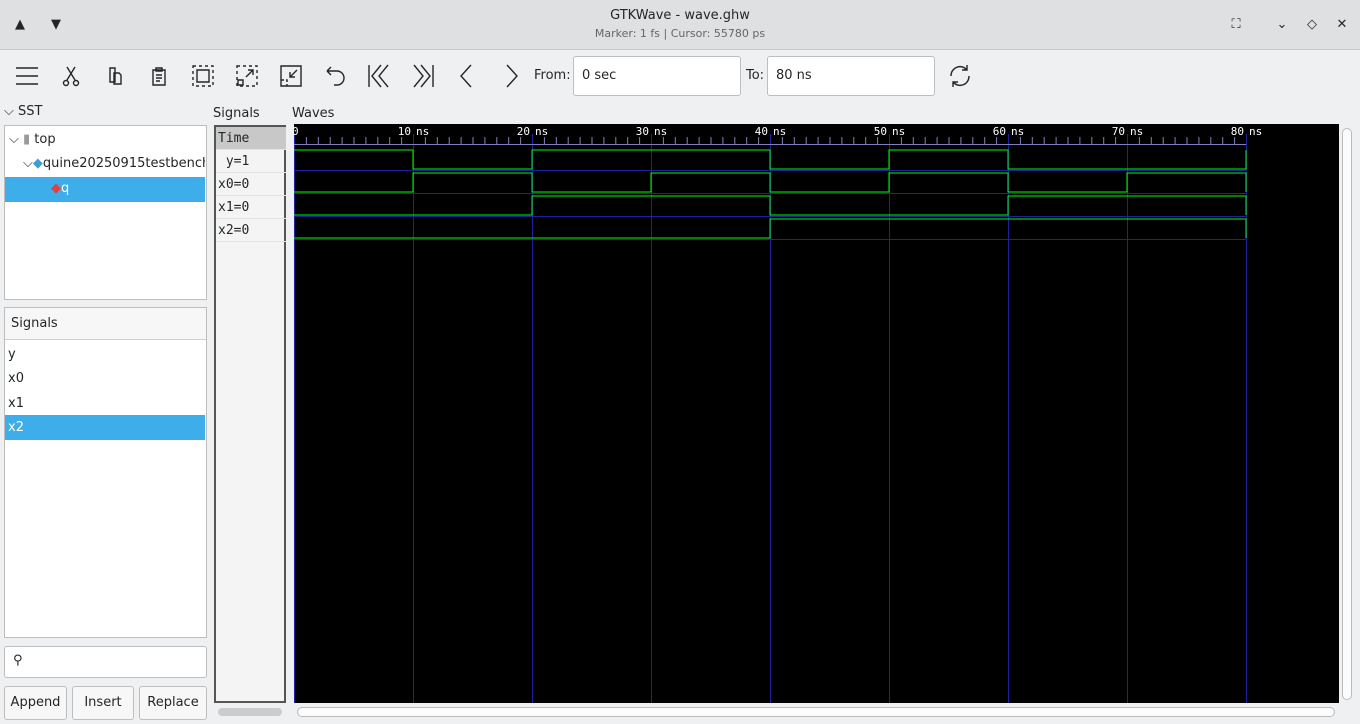  Describe the element at coordinates (45, 139) in the screenshot. I see `tree-label: top` at that location.